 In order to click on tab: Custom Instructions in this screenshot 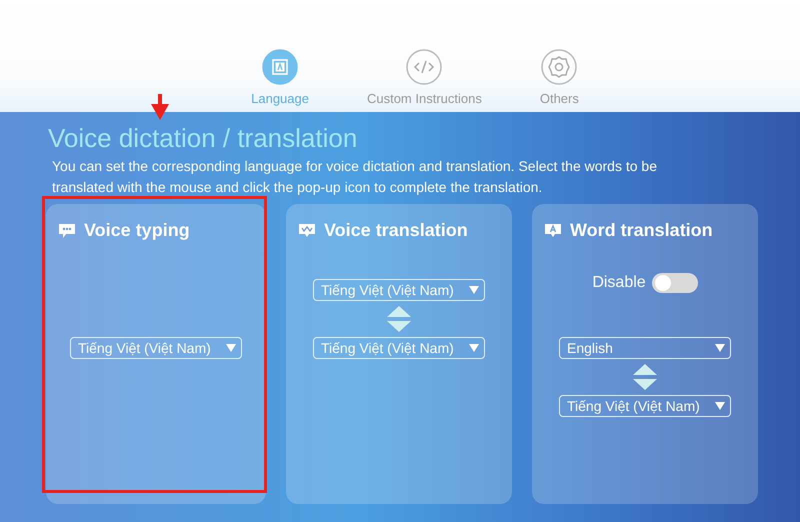, I will do `click(424, 77)`.